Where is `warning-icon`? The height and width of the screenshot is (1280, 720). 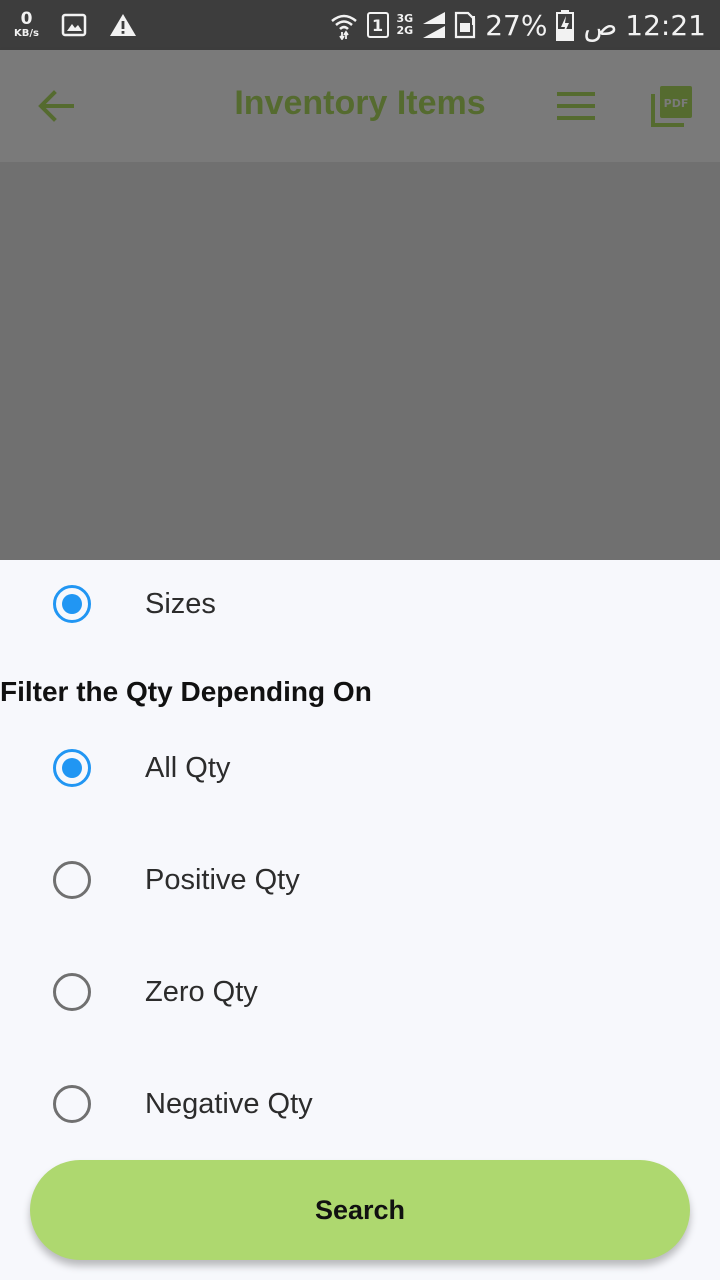
warning-icon is located at coordinates (122, 25).